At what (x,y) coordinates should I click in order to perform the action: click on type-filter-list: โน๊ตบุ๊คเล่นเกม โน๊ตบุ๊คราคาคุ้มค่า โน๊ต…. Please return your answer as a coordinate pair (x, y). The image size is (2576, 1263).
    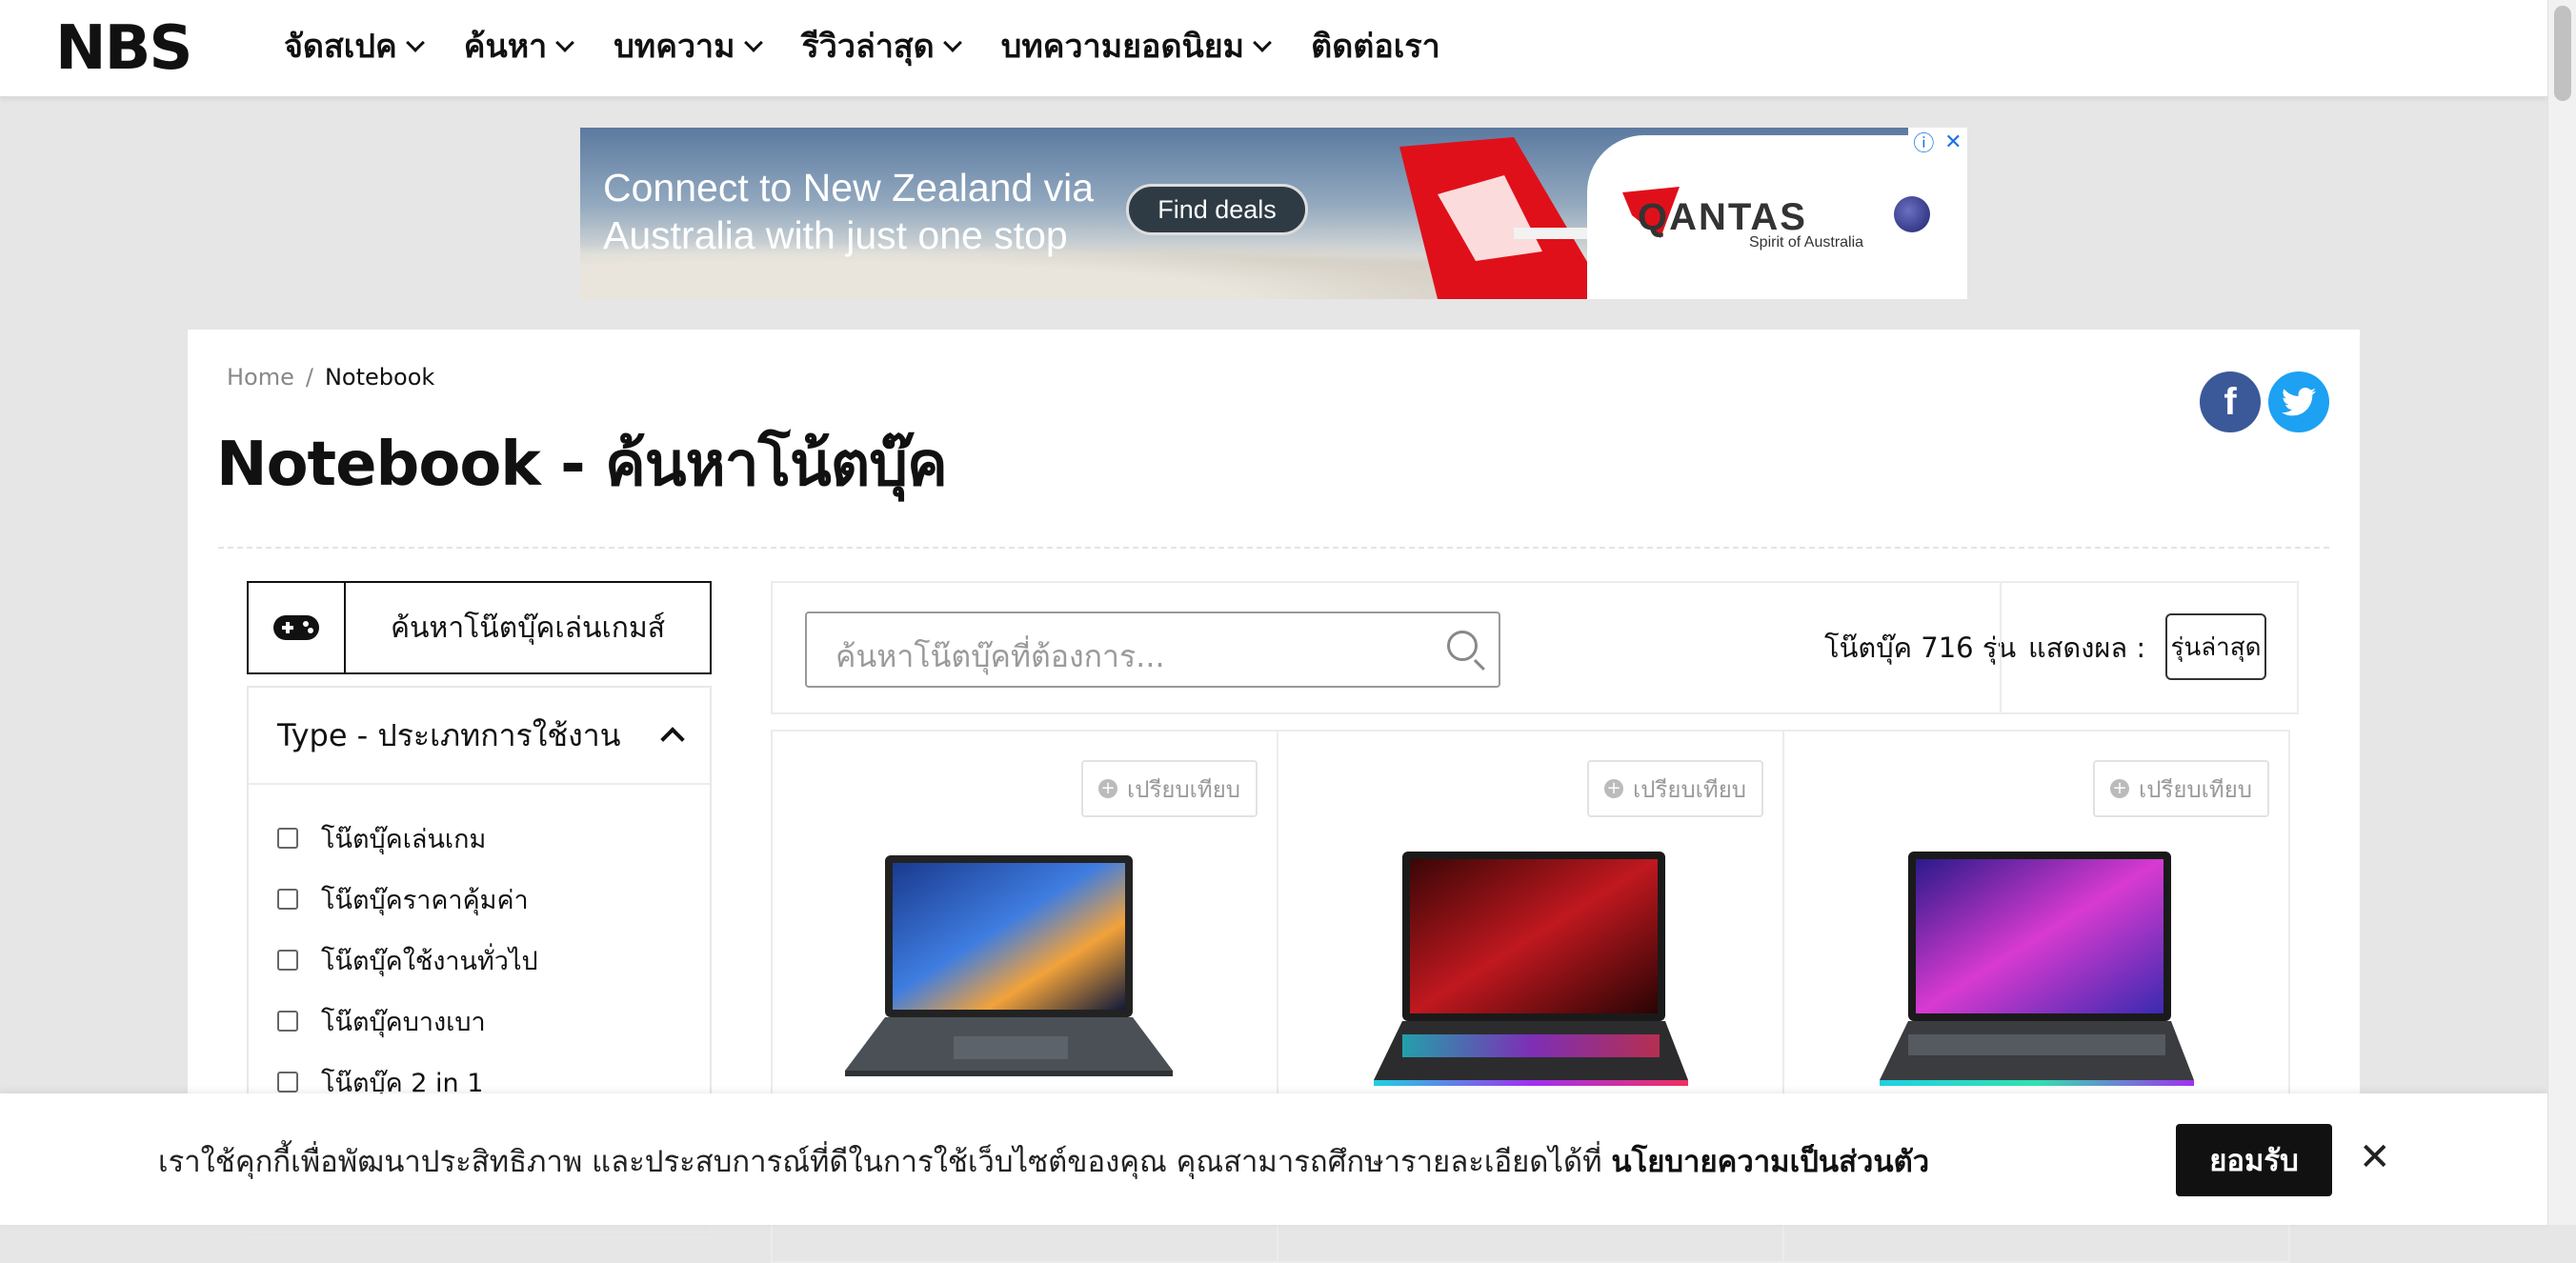
    Looking at the image, I should click on (480, 949).